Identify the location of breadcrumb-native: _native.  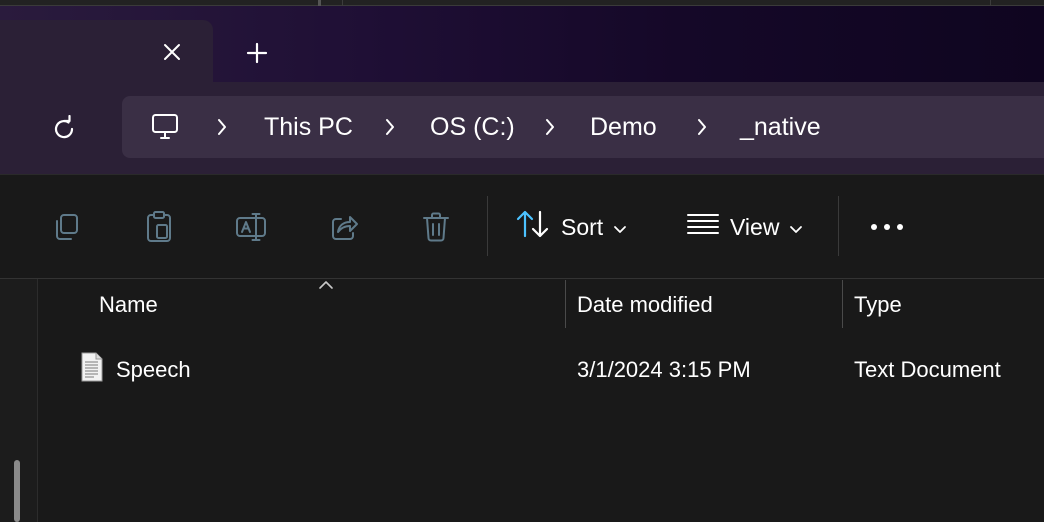
(780, 127).